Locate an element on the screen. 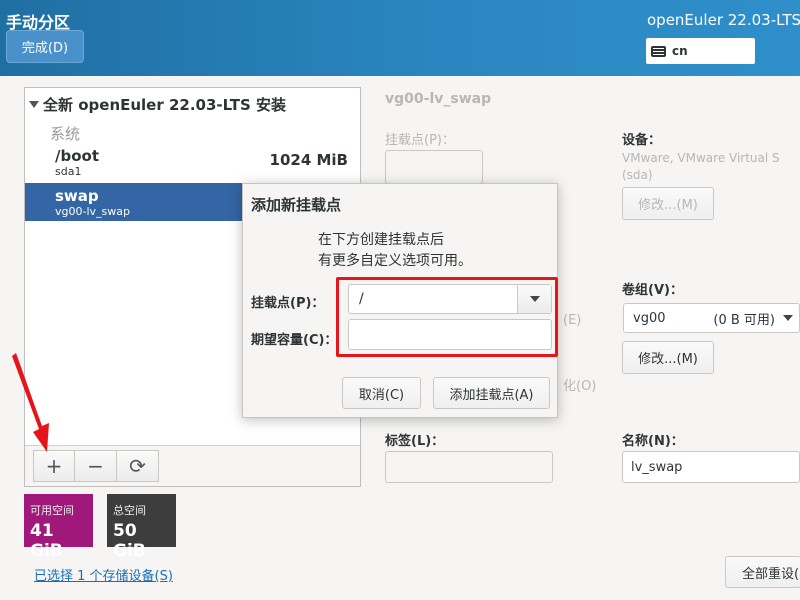  reset-all-button: 全部重设(R) is located at coordinates (762, 572).